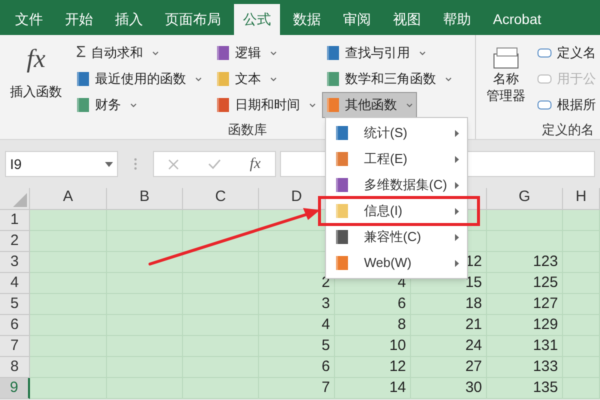  I want to click on table-cell: 27, so click(449, 367).